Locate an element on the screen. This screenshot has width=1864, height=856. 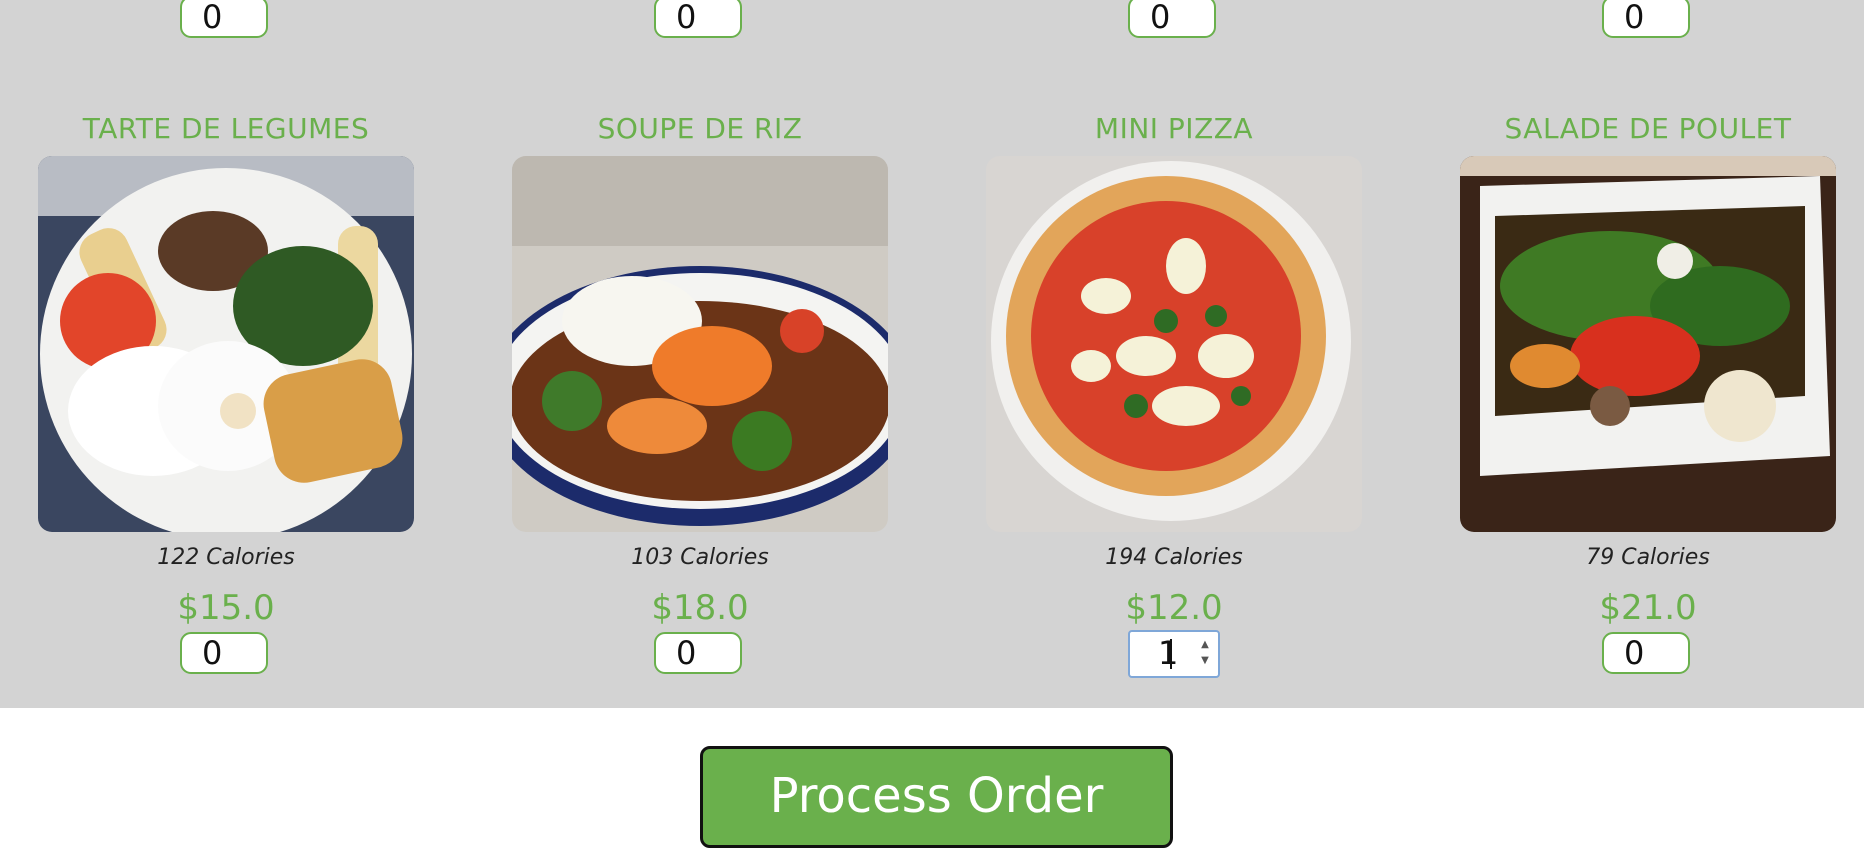
decrement-icon: ▼ is located at coordinates (1205, 661).